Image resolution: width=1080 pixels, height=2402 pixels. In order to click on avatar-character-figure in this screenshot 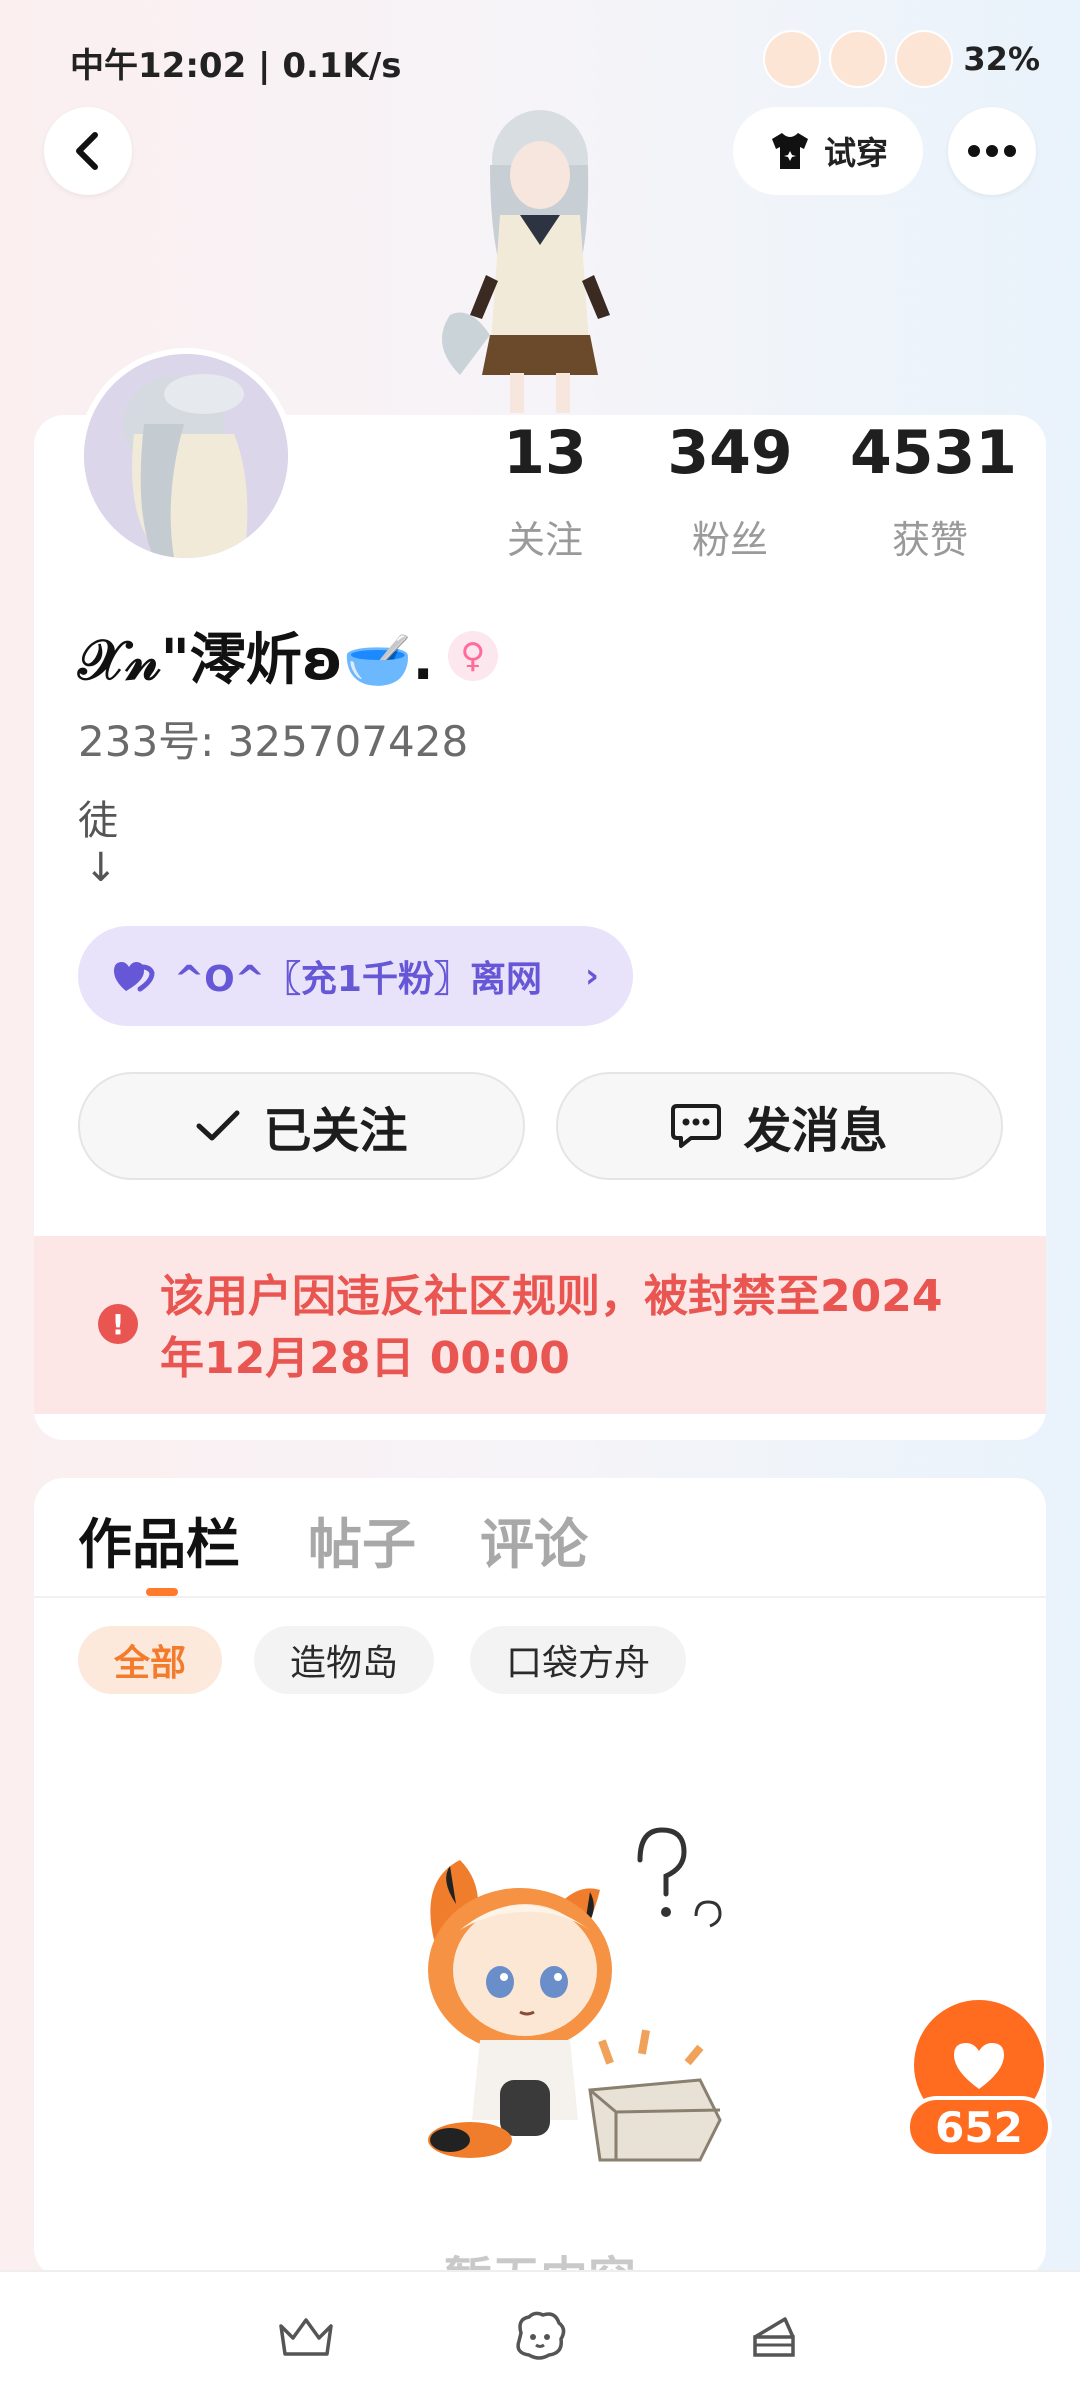, I will do `click(526, 261)`.